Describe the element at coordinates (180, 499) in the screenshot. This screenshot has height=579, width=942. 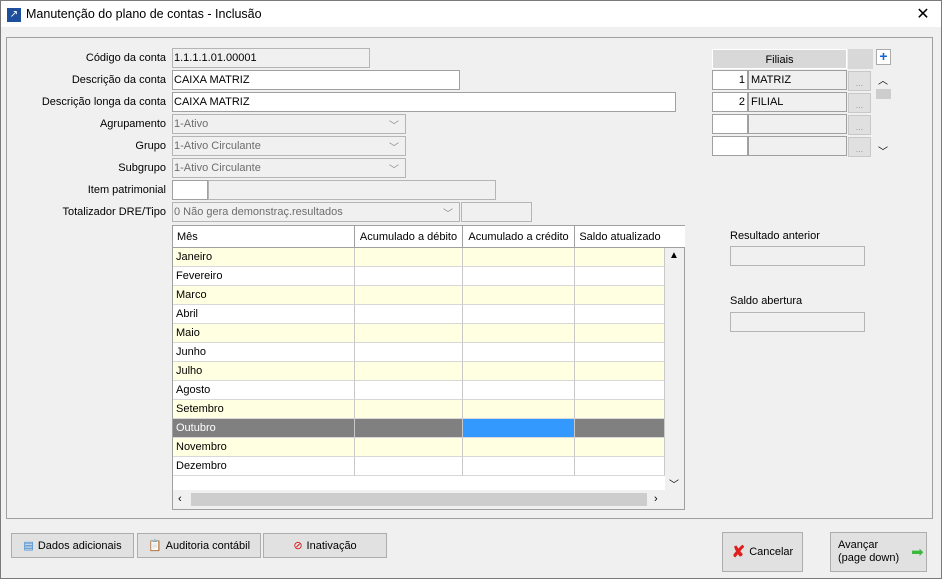
I see `scroll-left-icon: ‹` at that location.